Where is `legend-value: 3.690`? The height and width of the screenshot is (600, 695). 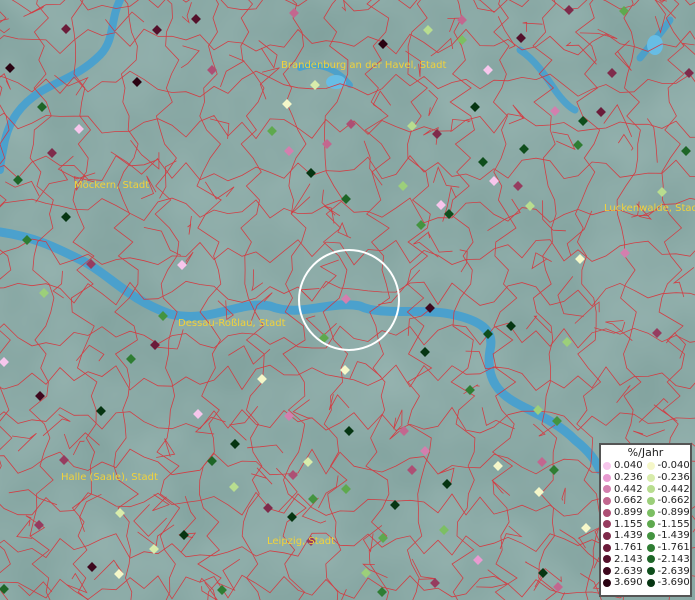
legend-value: 3.690 is located at coordinates (628, 583).